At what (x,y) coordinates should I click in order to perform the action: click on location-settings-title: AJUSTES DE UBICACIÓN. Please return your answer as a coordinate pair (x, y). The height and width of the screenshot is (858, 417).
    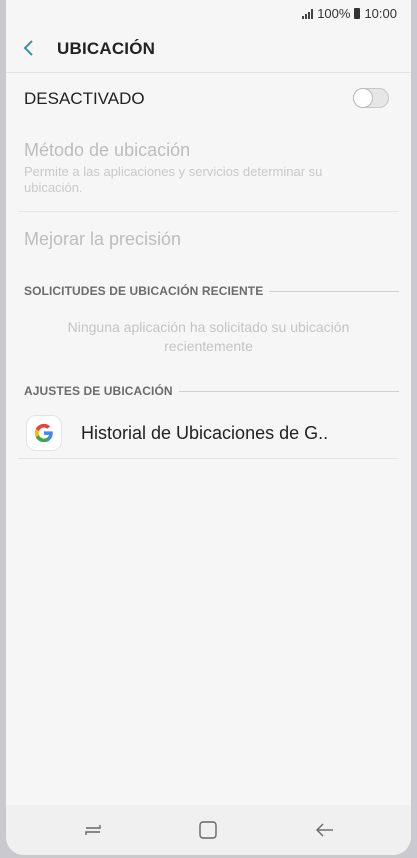
    Looking at the image, I should click on (98, 391).